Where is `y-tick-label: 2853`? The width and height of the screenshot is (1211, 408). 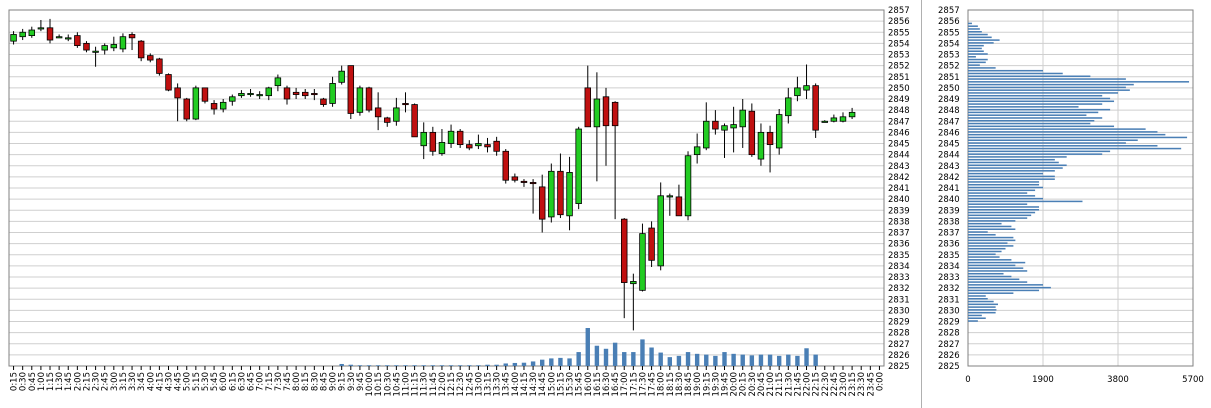 y-tick-label: 2853 is located at coordinates (899, 56).